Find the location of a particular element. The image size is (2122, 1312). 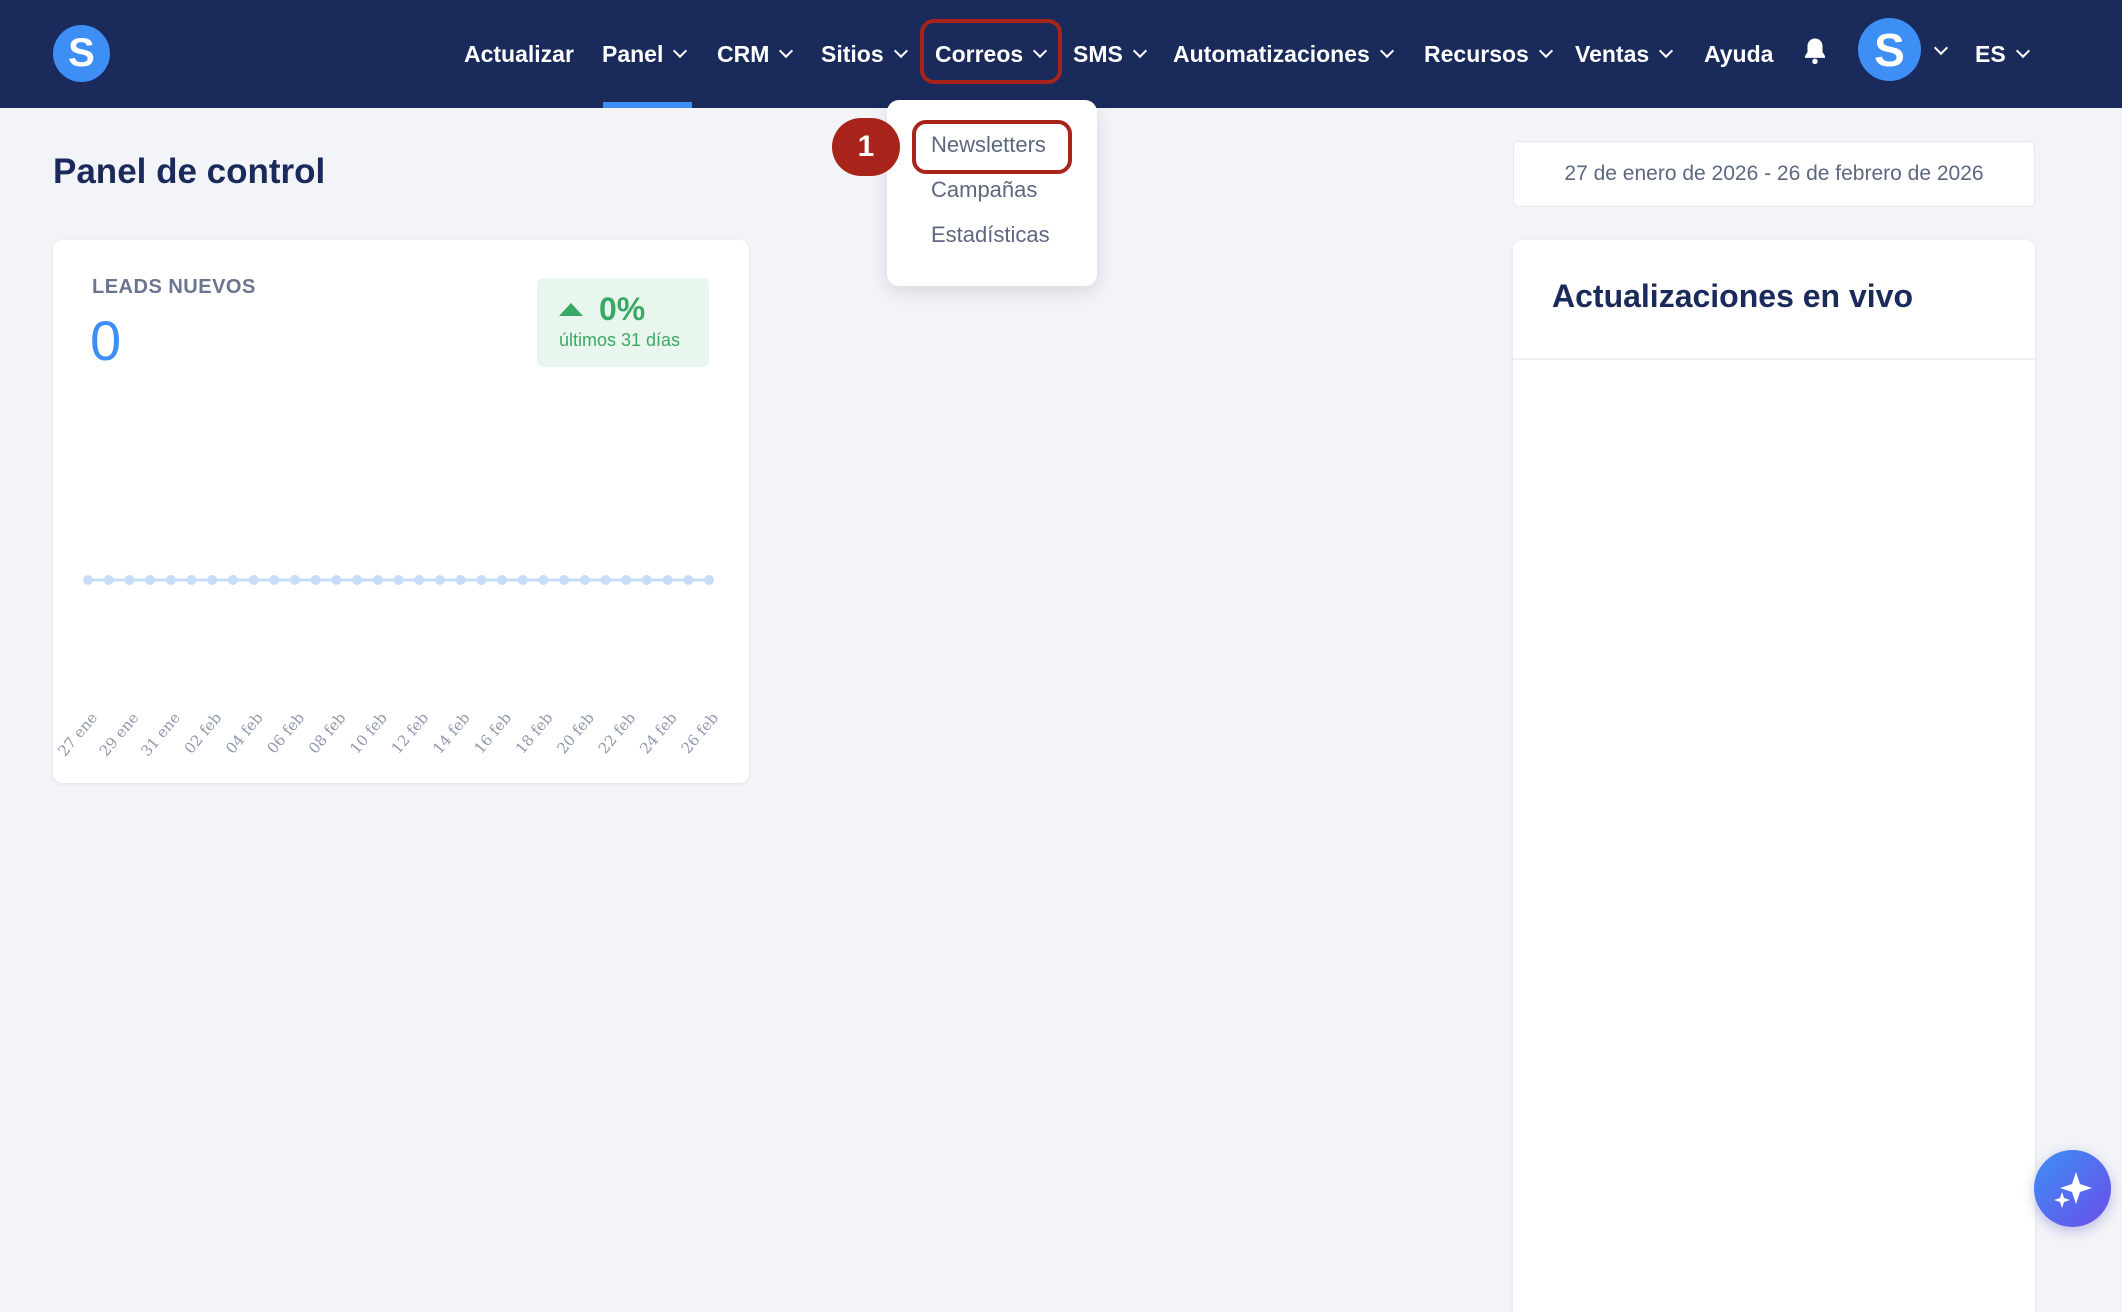

user-avatar: S is located at coordinates (1889, 49).